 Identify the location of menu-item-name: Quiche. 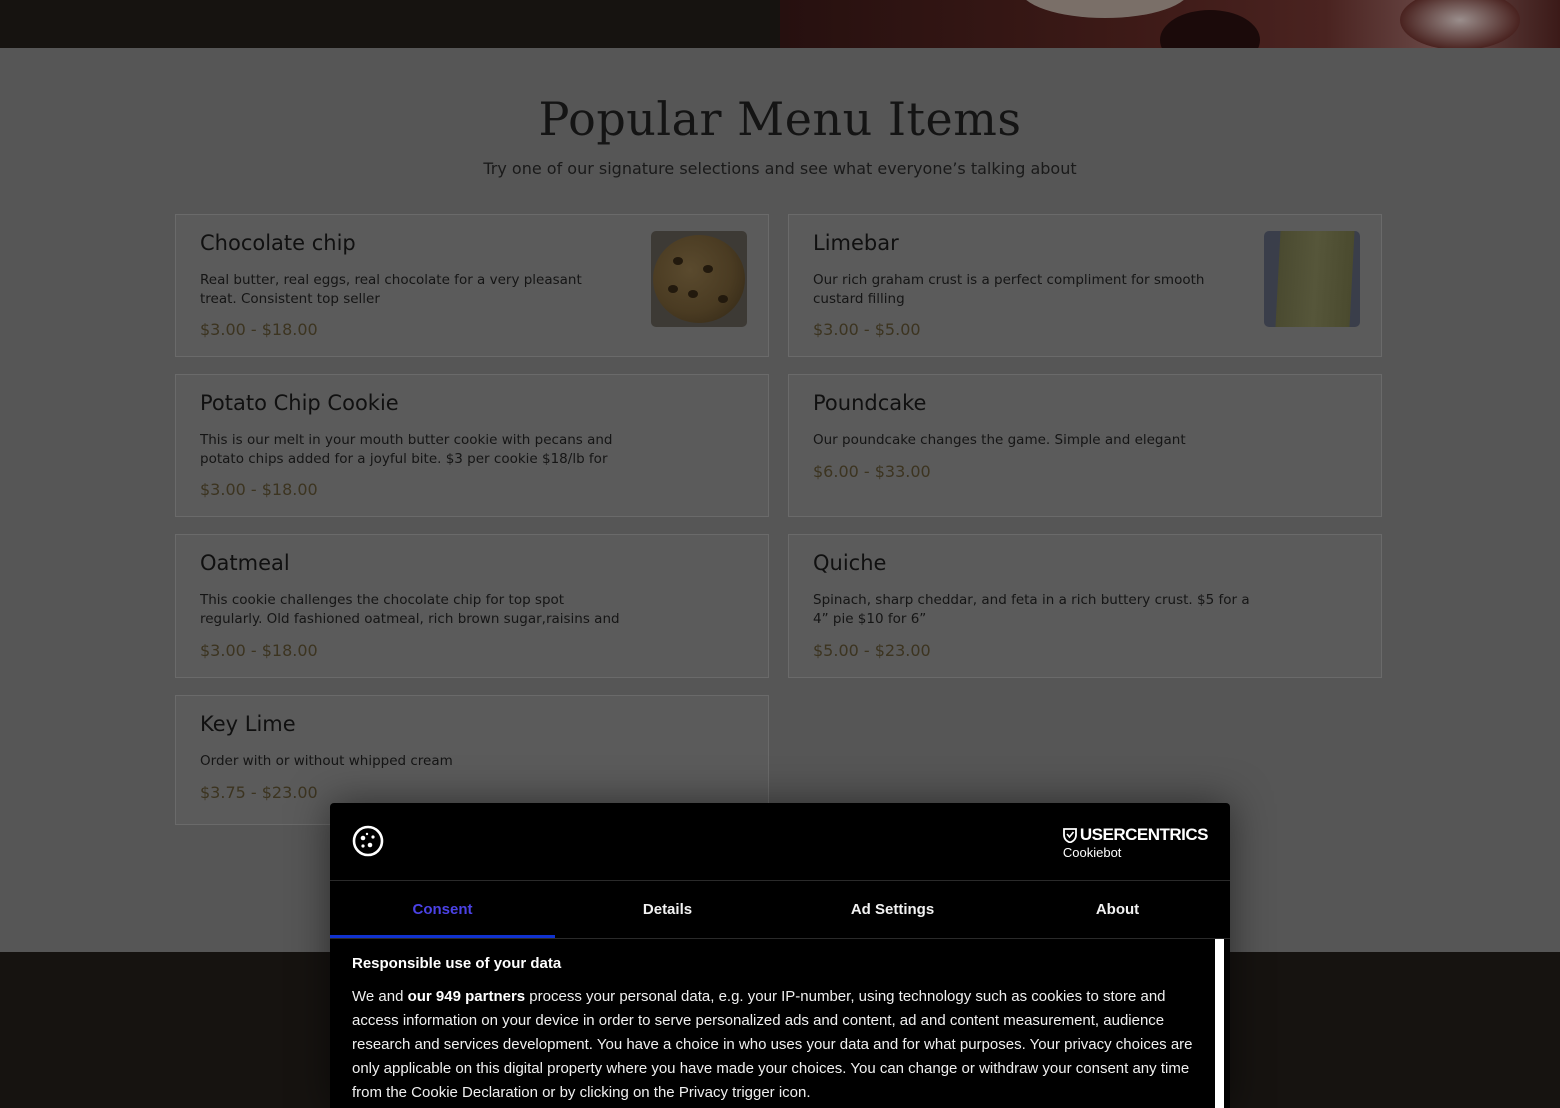
(849, 563).